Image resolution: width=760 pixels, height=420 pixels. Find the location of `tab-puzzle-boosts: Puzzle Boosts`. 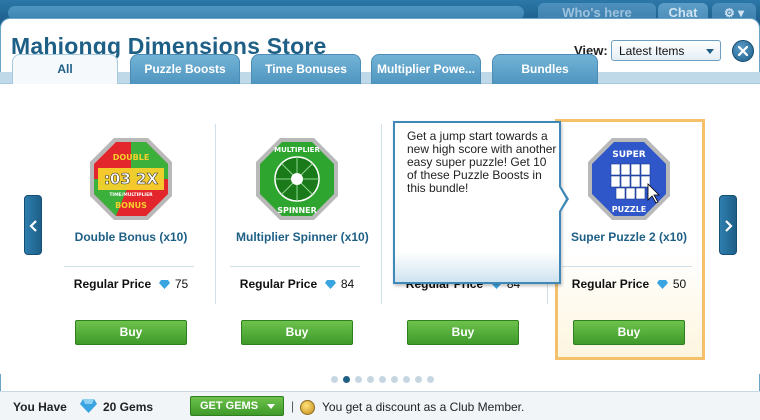

tab-puzzle-boosts: Puzzle Boosts is located at coordinates (185, 69).